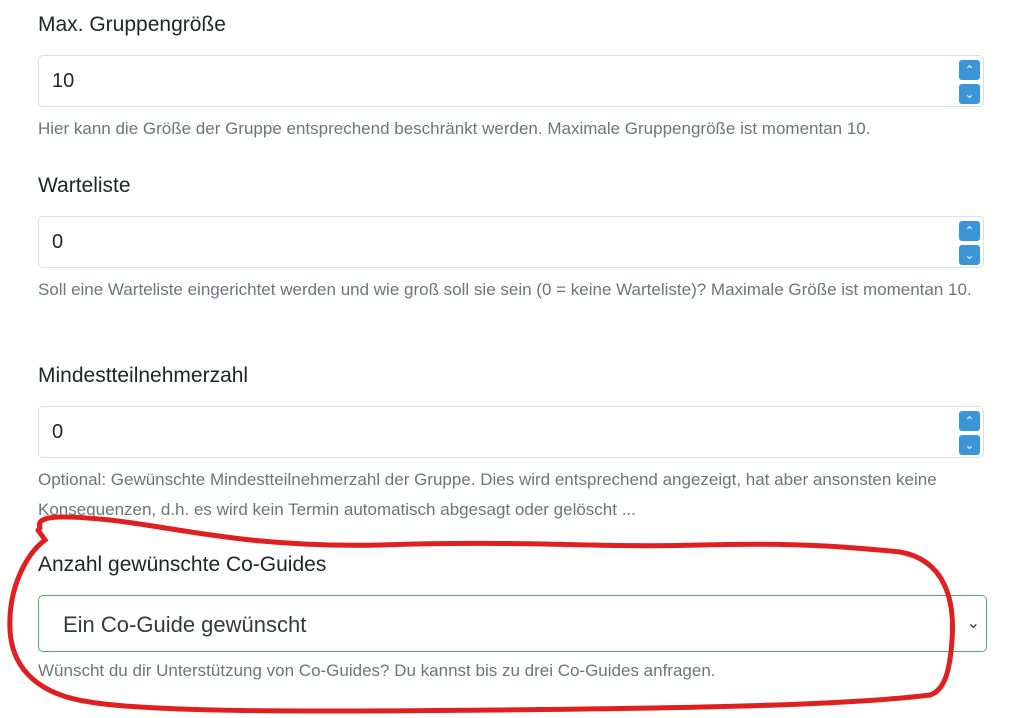  Describe the element at coordinates (973, 623) in the screenshot. I see `chevron-down-icon: ⌄` at that location.